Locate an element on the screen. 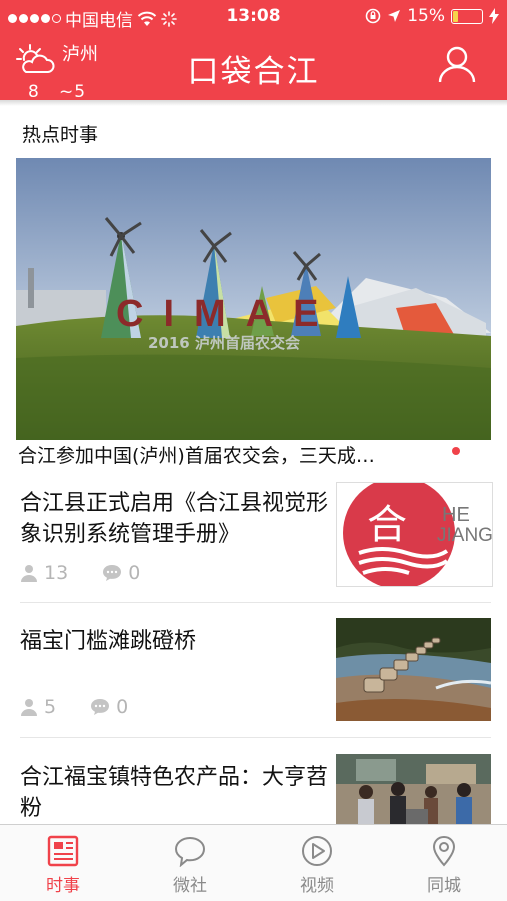 The height and width of the screenshot is (901, 507). news-item: 合江福宝镇特色农产品：大亨苕粉 is located at coordinates (253, 789).